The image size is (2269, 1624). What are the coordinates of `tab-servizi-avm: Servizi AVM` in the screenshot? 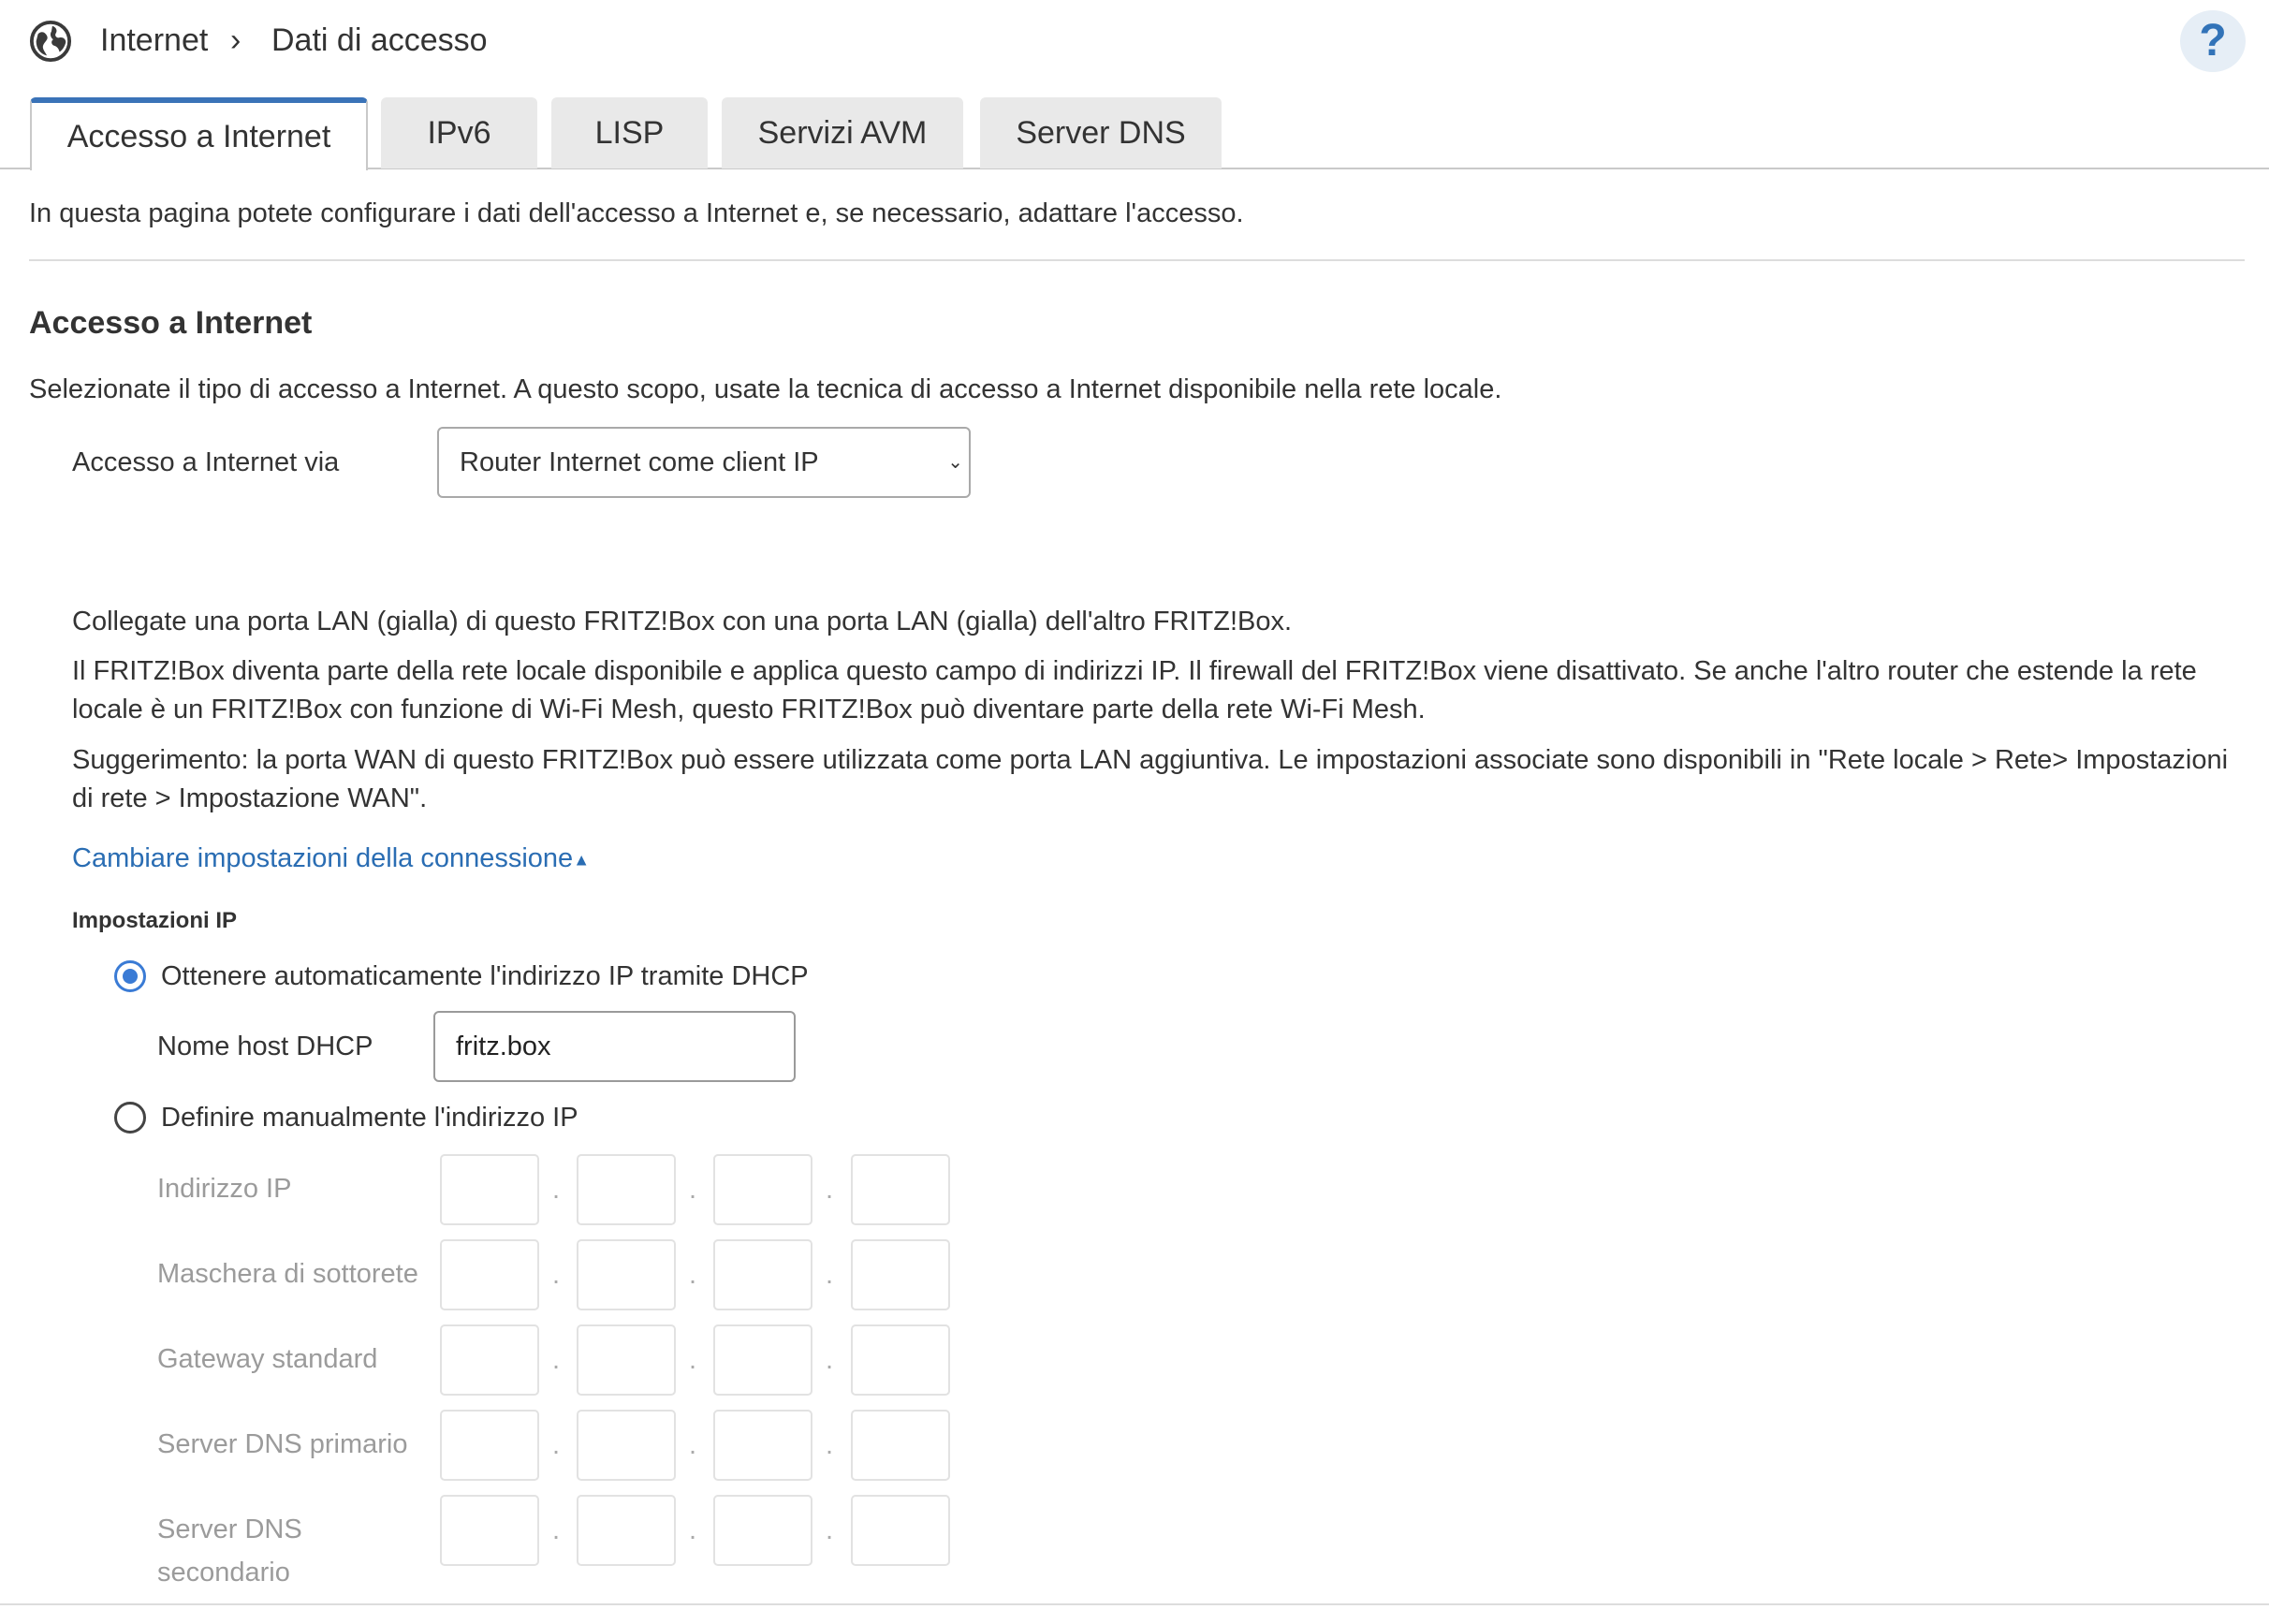 It's located at (842, 132).